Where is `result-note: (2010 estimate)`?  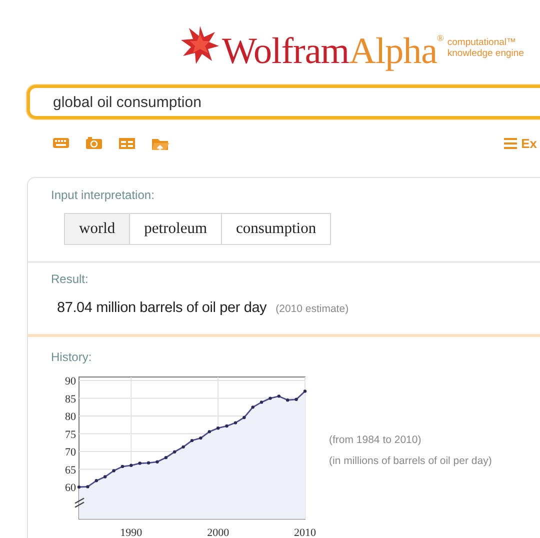
result-note: (2010 estimate) is located at coordinates (312, 309).